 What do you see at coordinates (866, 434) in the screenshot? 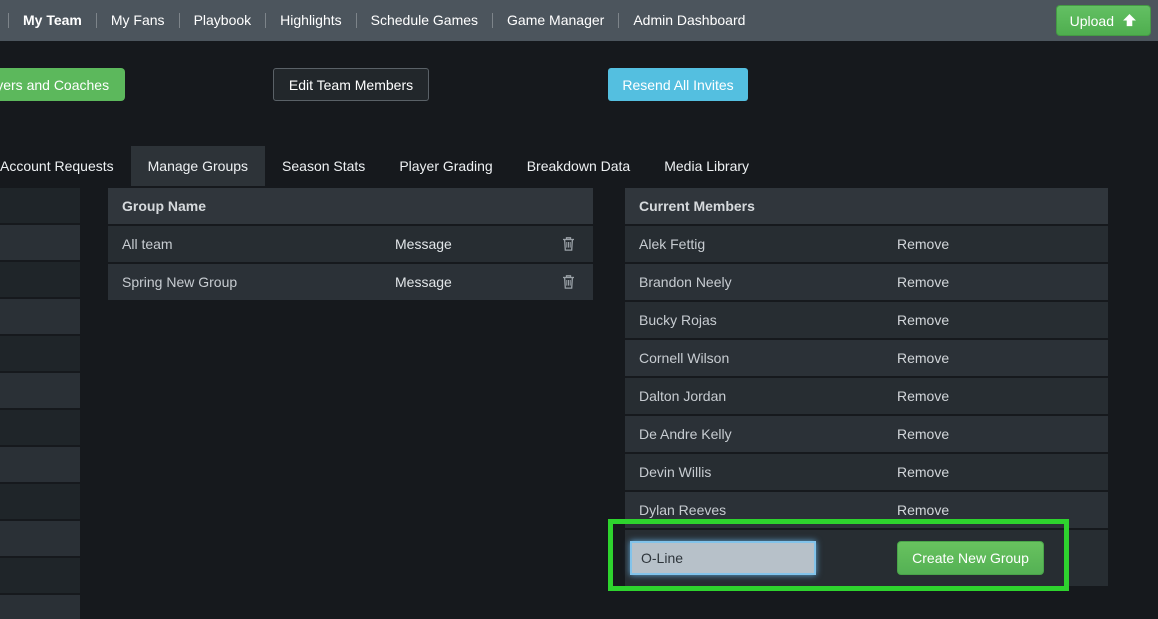
I see `member-row: De Andre Kelly Remove` at bounding box center [866, 434].